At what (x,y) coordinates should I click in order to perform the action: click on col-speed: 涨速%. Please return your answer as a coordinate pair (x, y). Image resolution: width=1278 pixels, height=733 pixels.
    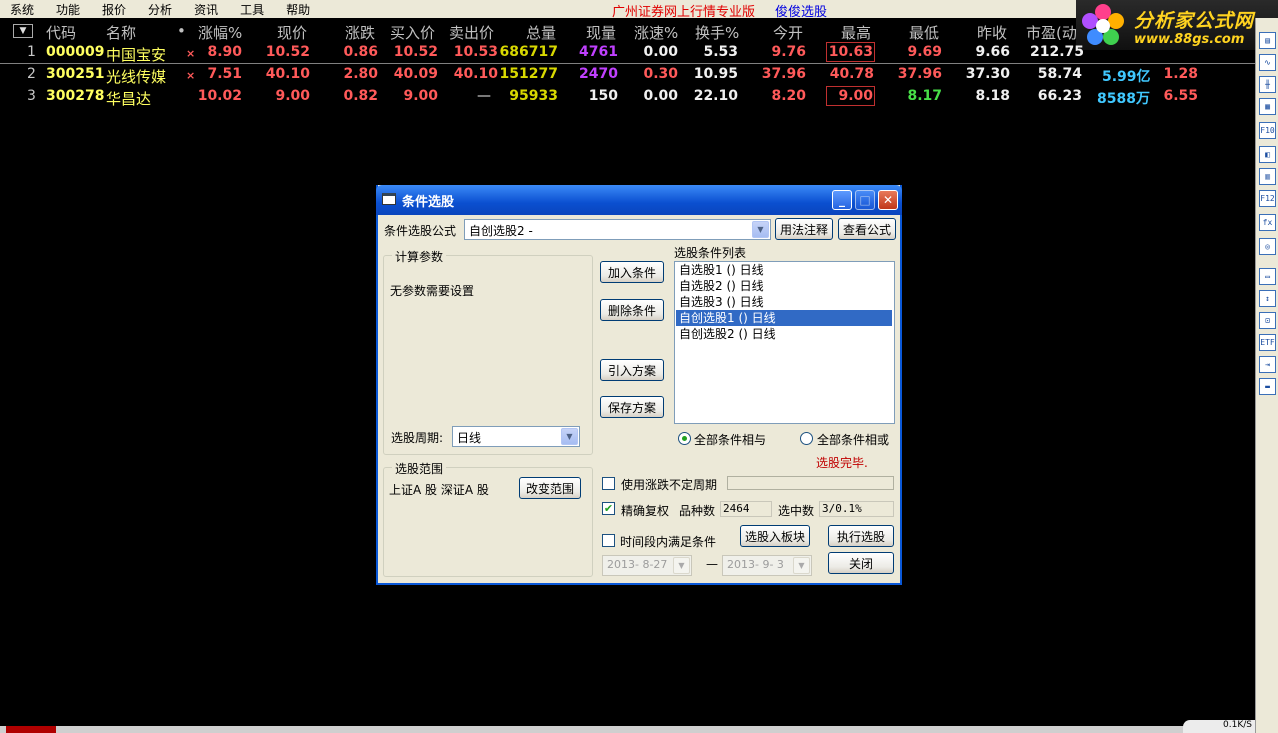
    Looking at the image, I should click on (656, 32).